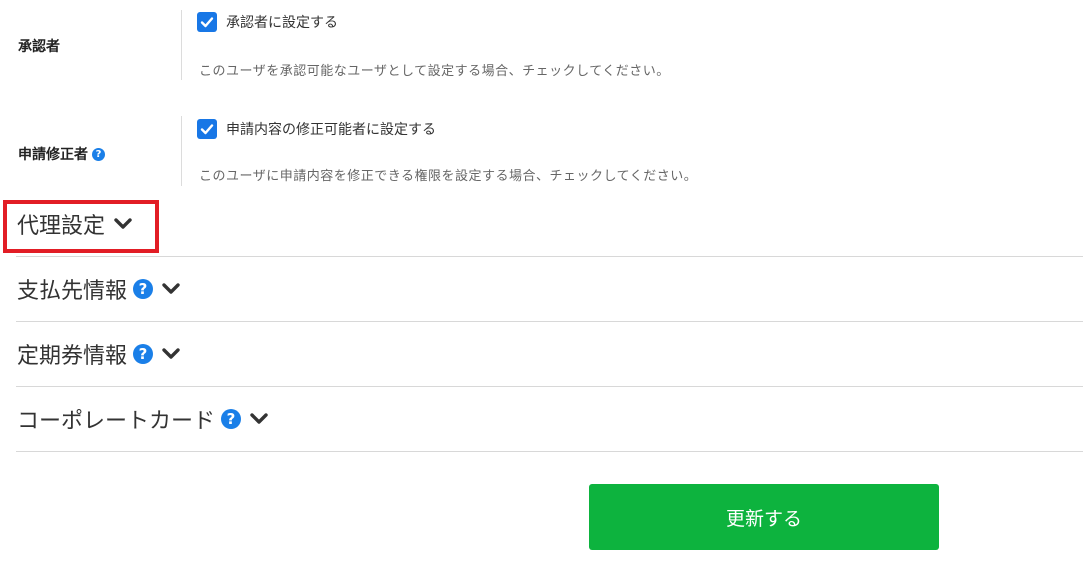 The width and height of the screenshot is (1083, 562). I want to click on approver-checkbox-label: 承認者に設定する, so click(282, 22).